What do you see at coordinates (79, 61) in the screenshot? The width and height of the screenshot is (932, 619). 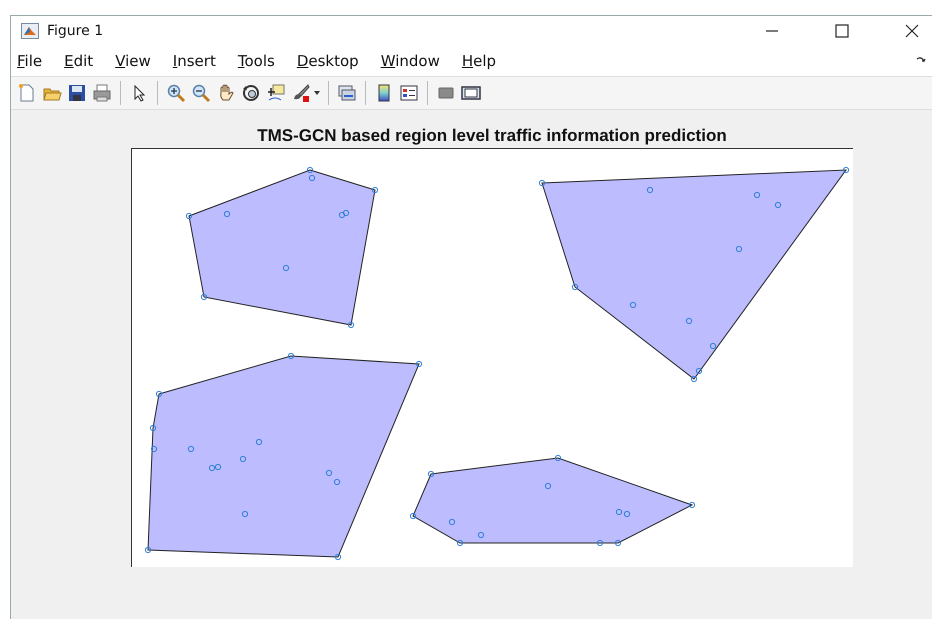 I see `menu-item: Edit` at bounding box center [79, 61].